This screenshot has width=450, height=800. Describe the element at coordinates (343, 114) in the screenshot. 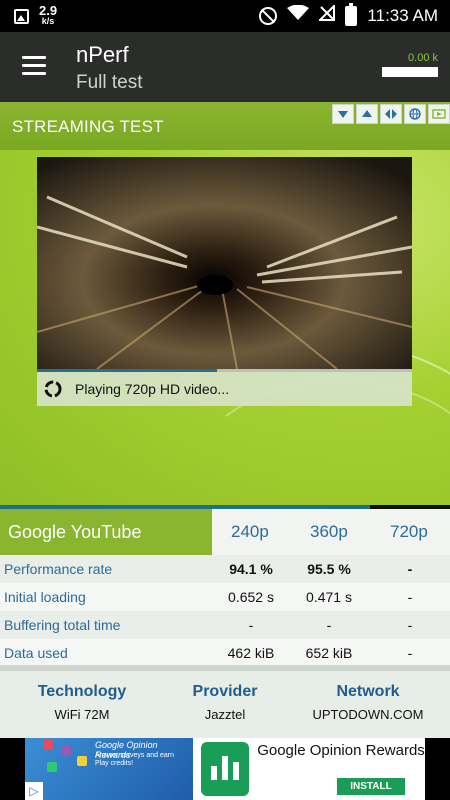

I see `arrow-down-icon` at that location.